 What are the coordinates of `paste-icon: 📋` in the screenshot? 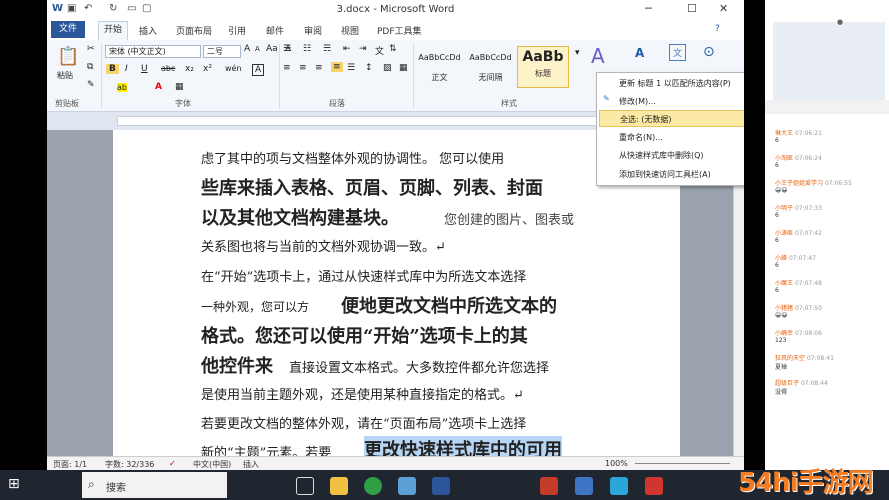 It's located at (68, 56).